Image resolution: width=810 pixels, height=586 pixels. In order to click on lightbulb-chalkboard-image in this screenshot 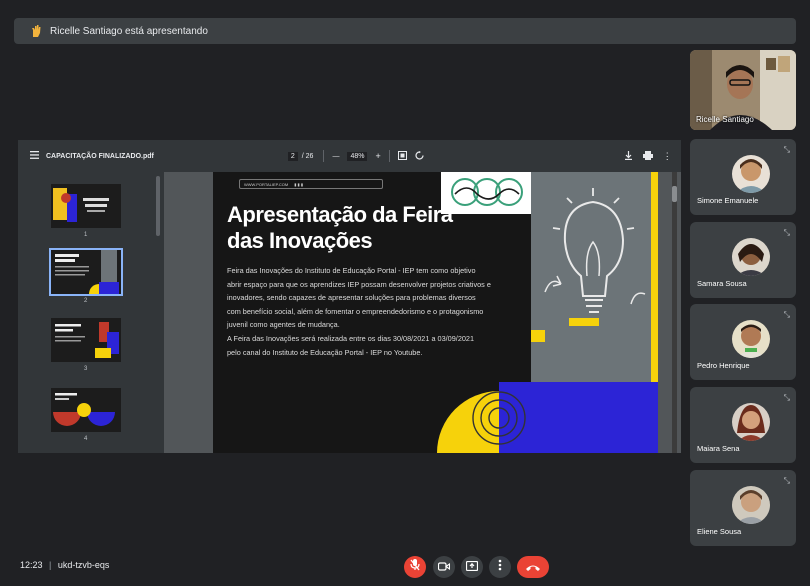, I will do `click(594, 277)`.